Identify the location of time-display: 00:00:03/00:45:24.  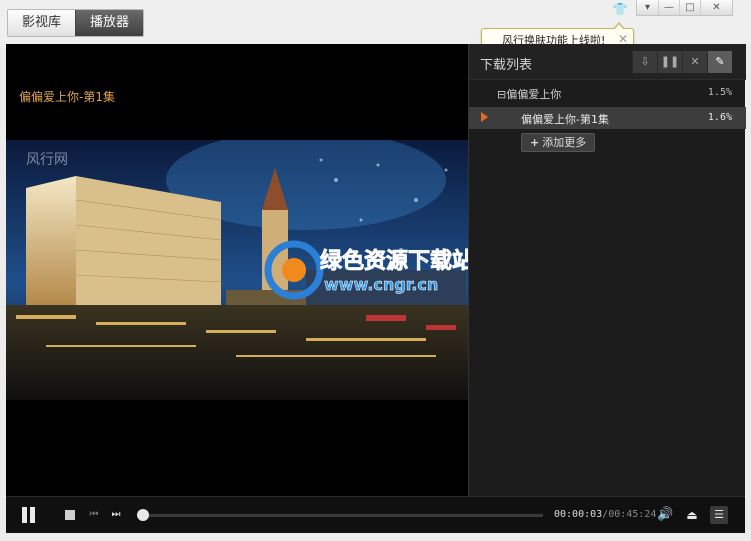
(605, 514).